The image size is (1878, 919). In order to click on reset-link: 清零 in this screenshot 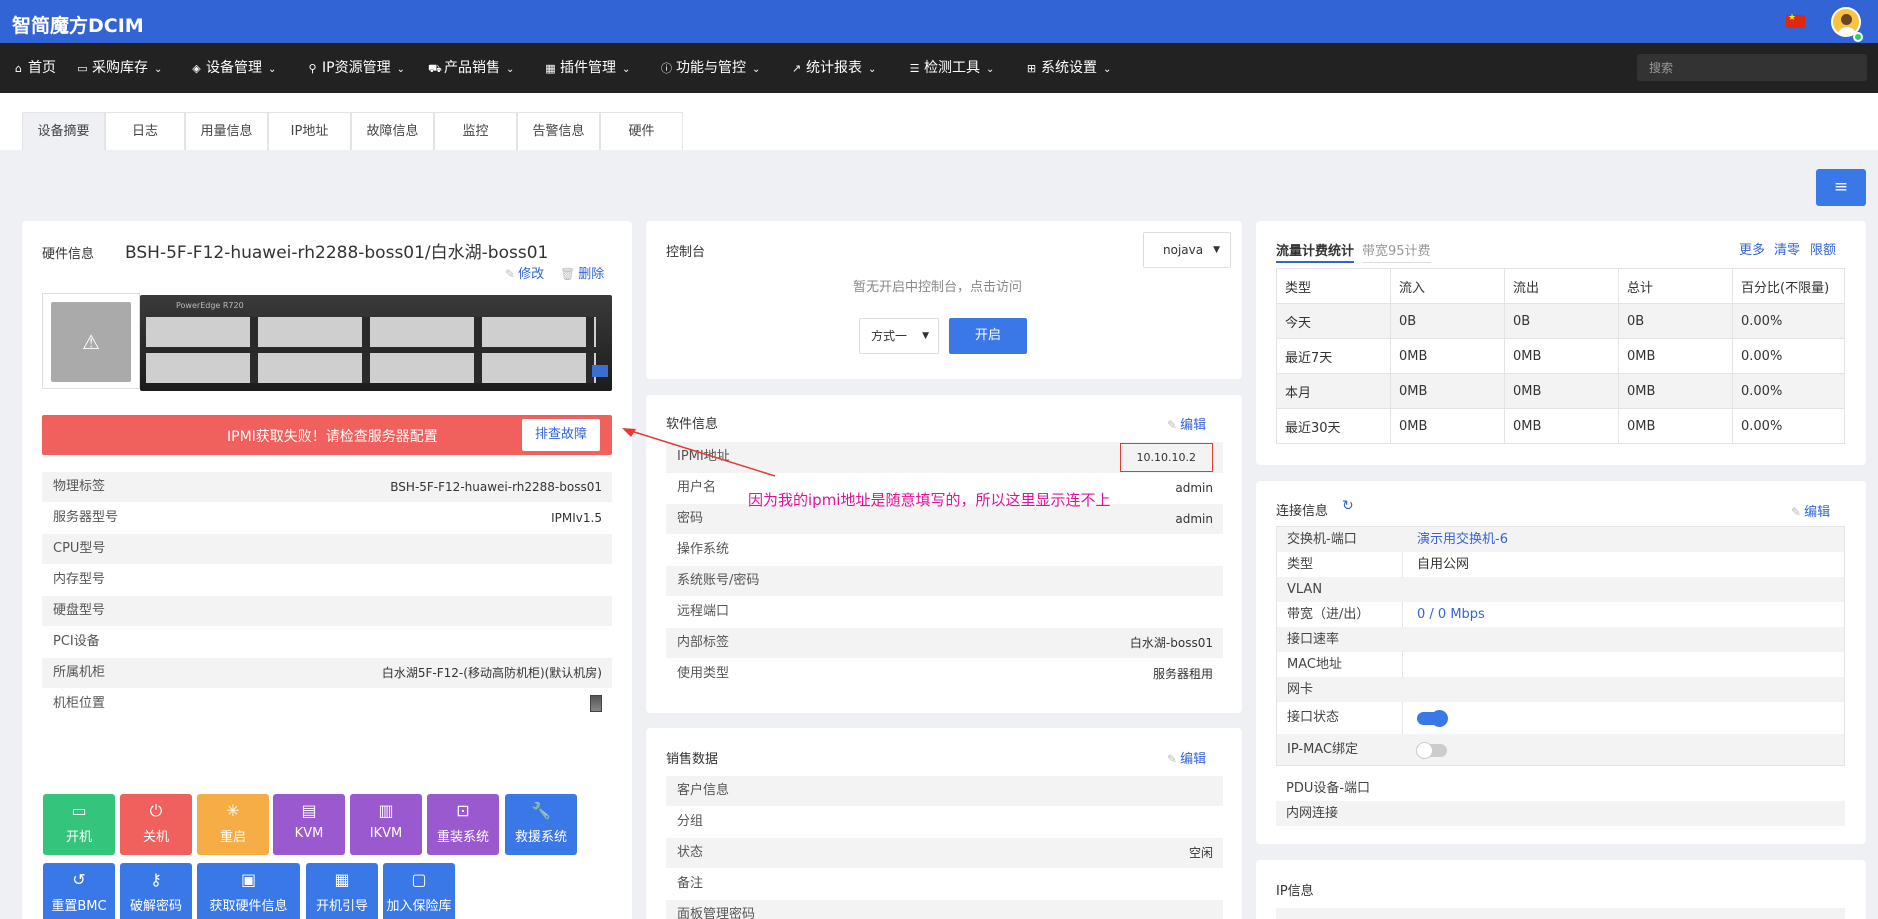, I will do `click(1787, 248)`.